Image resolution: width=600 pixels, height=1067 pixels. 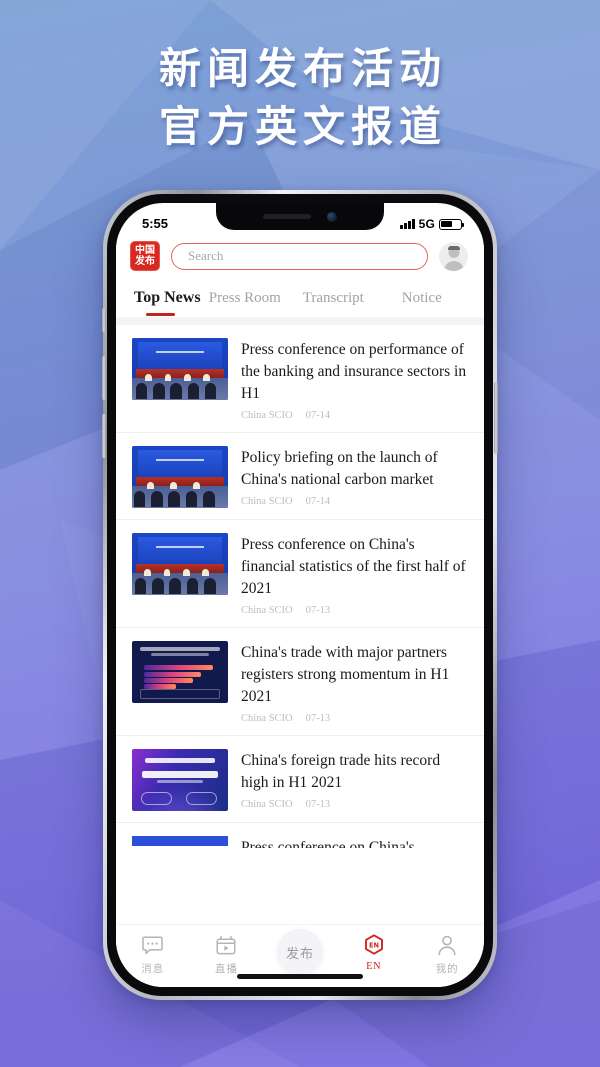 I want to click on svg-text: EN, so click(x=374, y=945).